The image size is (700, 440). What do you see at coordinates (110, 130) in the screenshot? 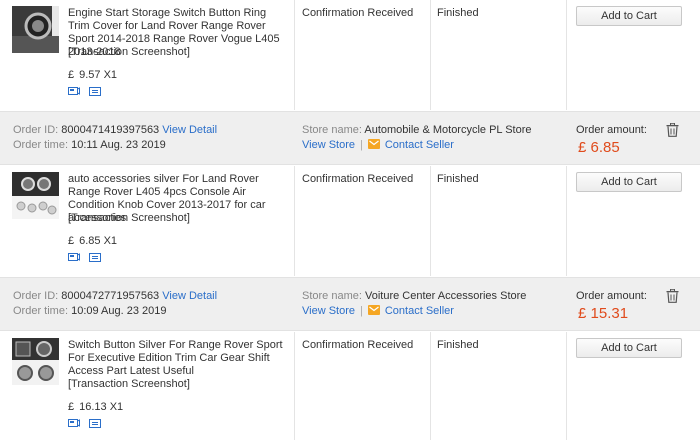
I see `order-id: 8000471419397563` at bounding box center [110, 130].